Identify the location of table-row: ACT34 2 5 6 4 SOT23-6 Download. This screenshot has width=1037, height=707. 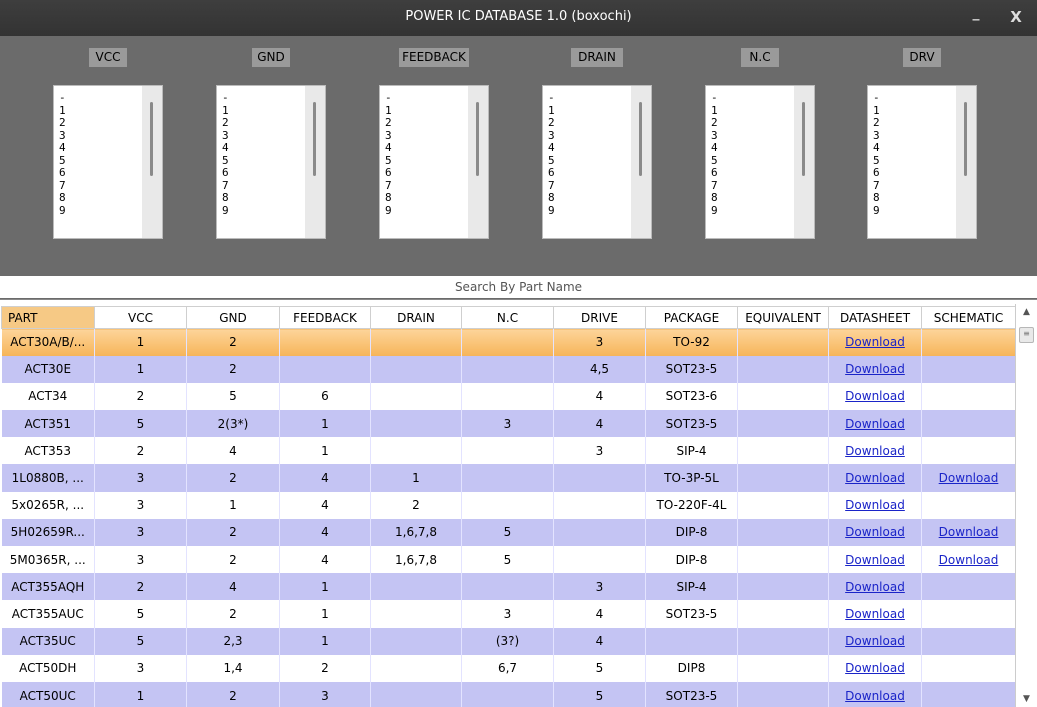
(508, 396).